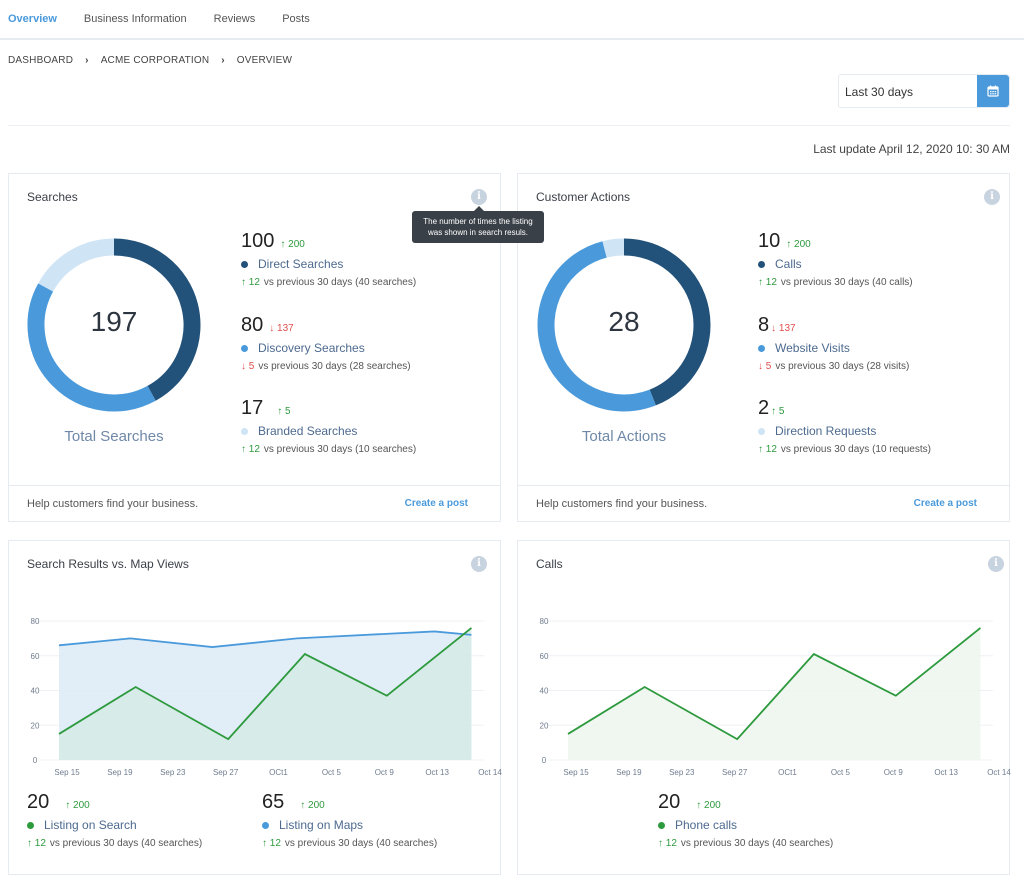  Describe the element at coordinates (252, 408) in the screenshot. I see `metric-value: 17` at that location.